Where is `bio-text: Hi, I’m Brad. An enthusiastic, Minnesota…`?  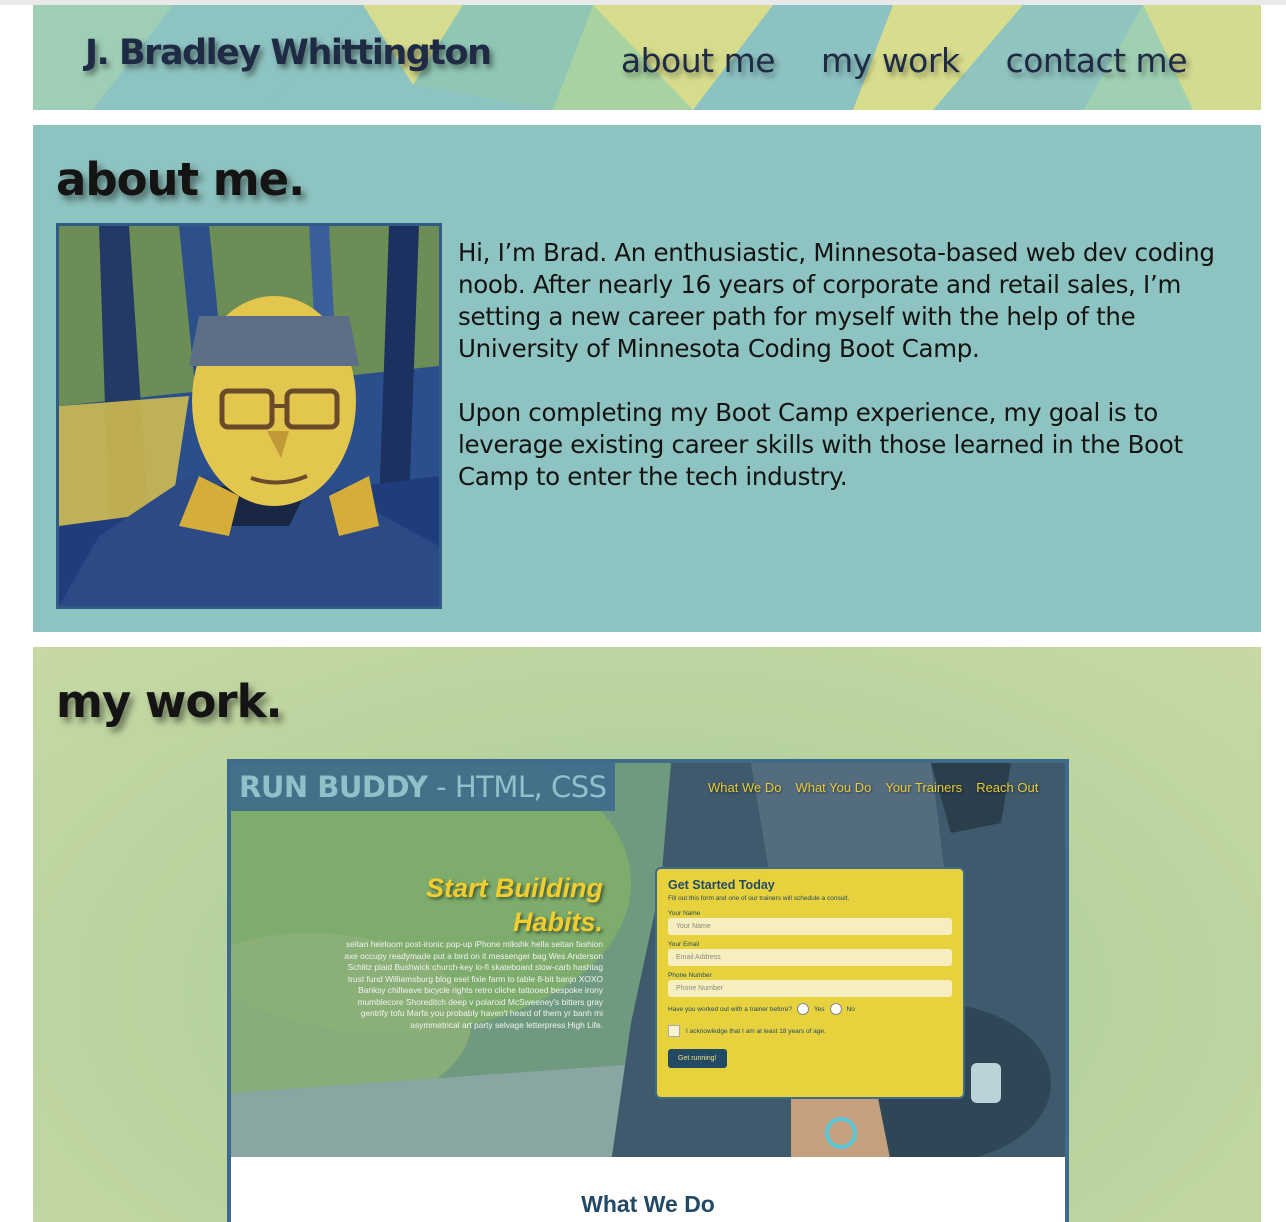 bio-text: Hi, I’m Brad. An enthusiastic, Minnesota… is located at coordinates (838, 381).